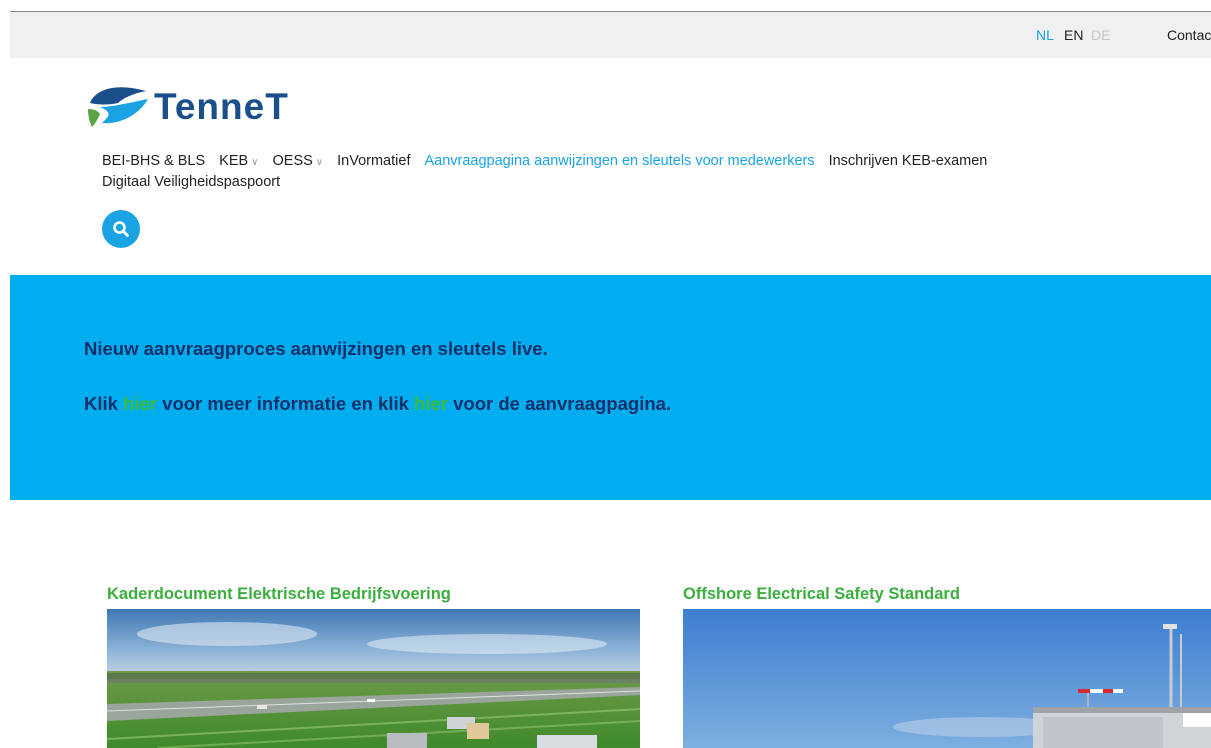  I want to click on nav-label: Inschrijven KEB-examen, so click(908, 161).